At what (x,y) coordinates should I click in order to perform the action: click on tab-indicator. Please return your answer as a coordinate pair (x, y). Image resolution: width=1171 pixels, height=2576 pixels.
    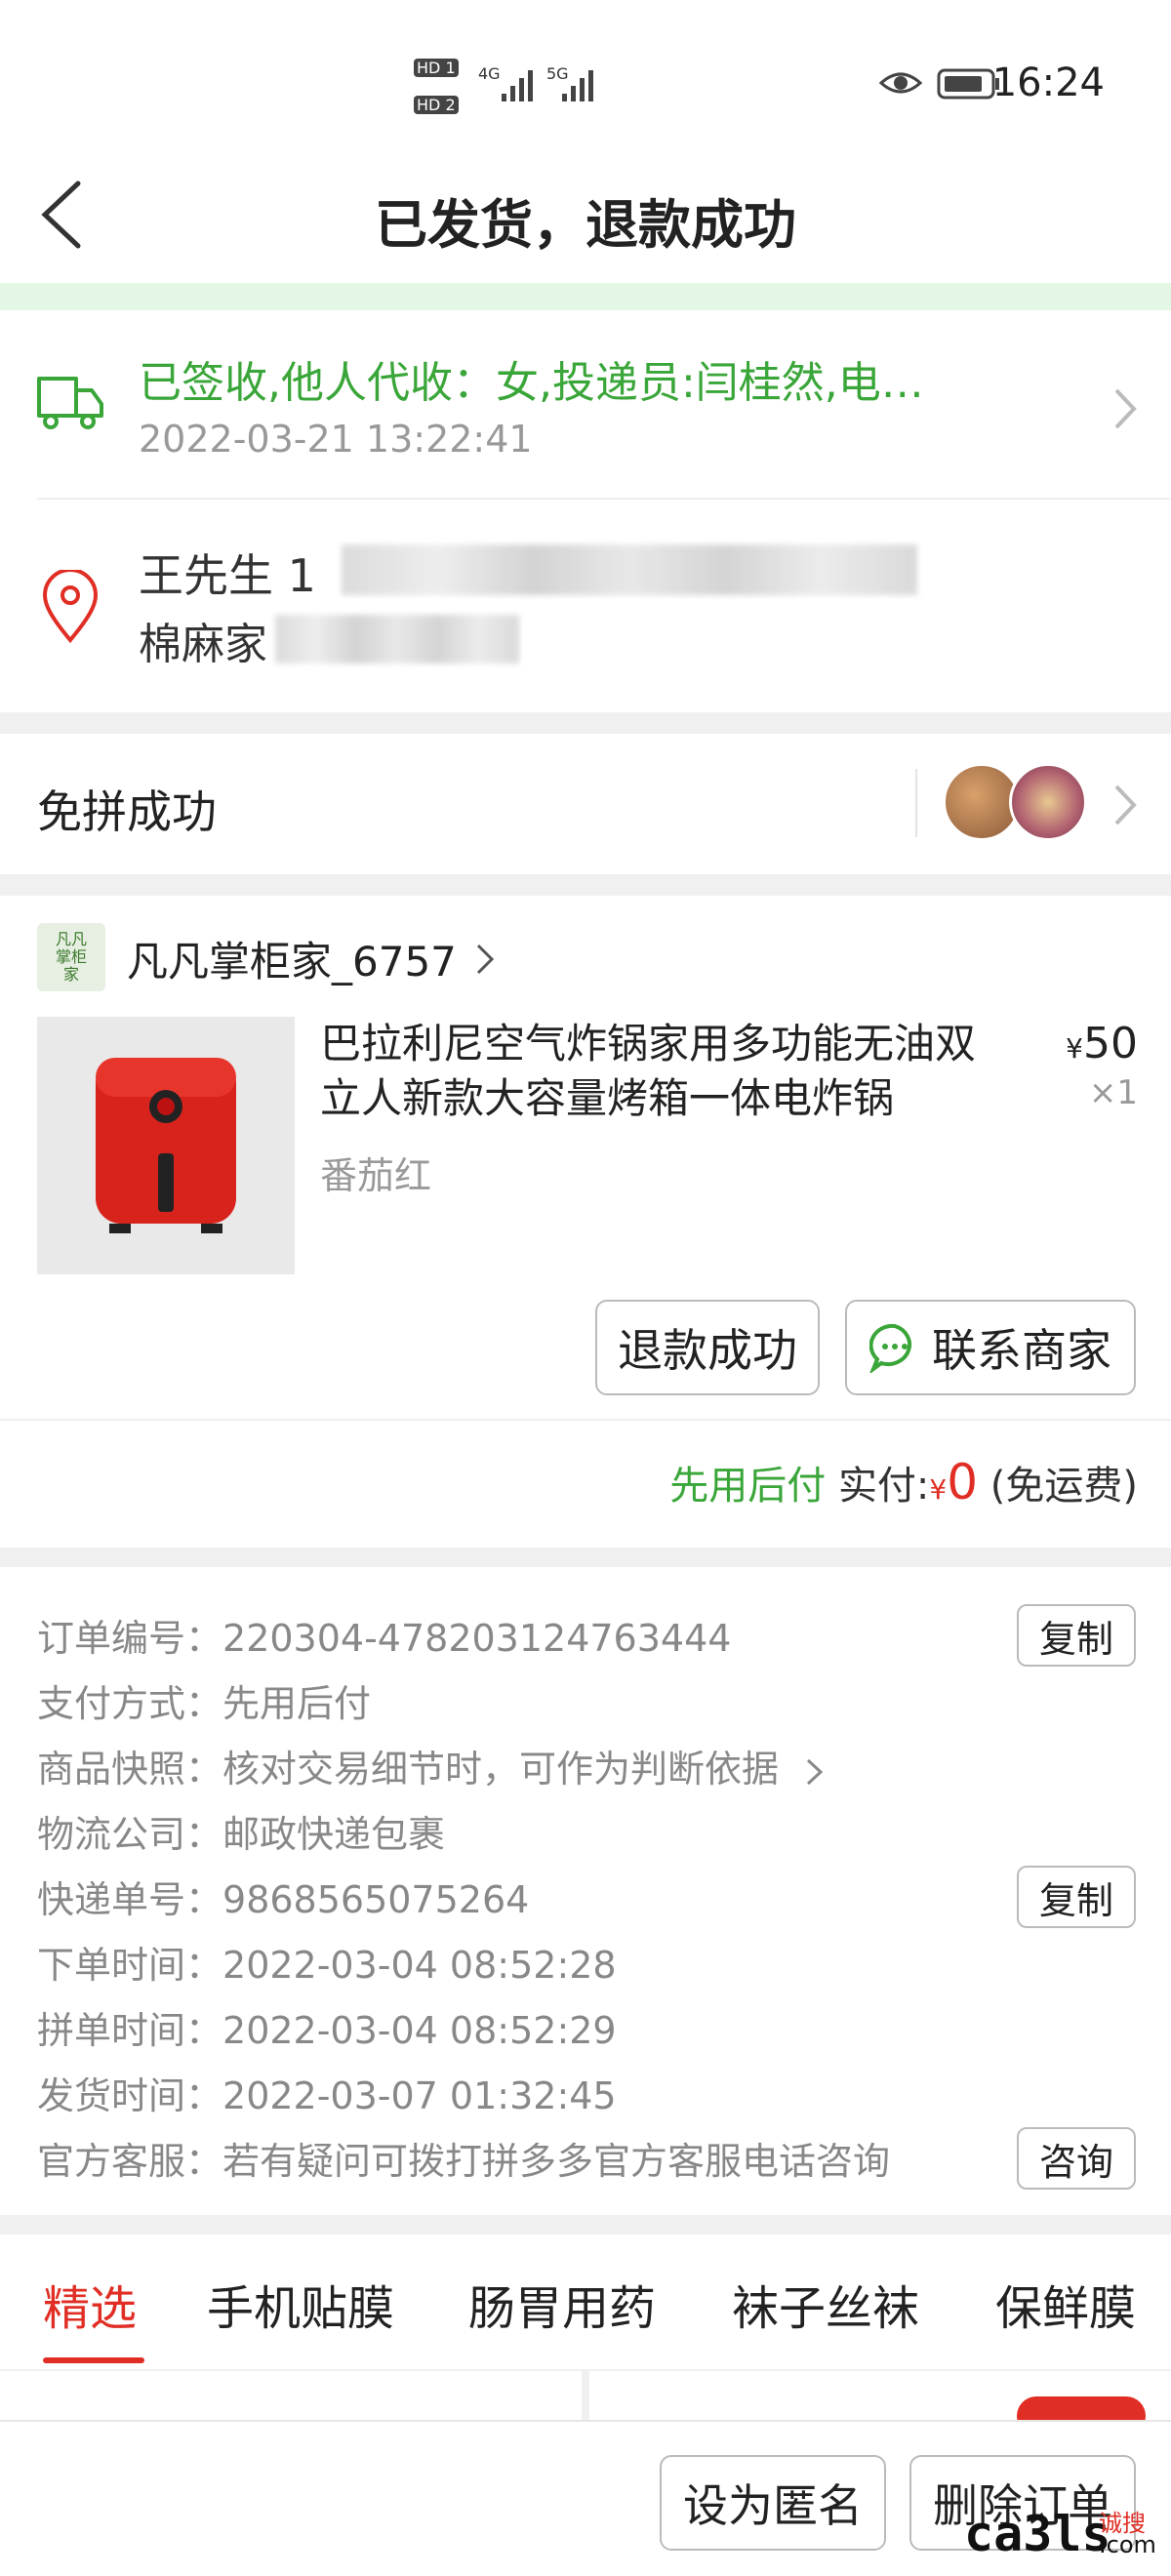
    Looking at the image, I should click on (93, 2360).